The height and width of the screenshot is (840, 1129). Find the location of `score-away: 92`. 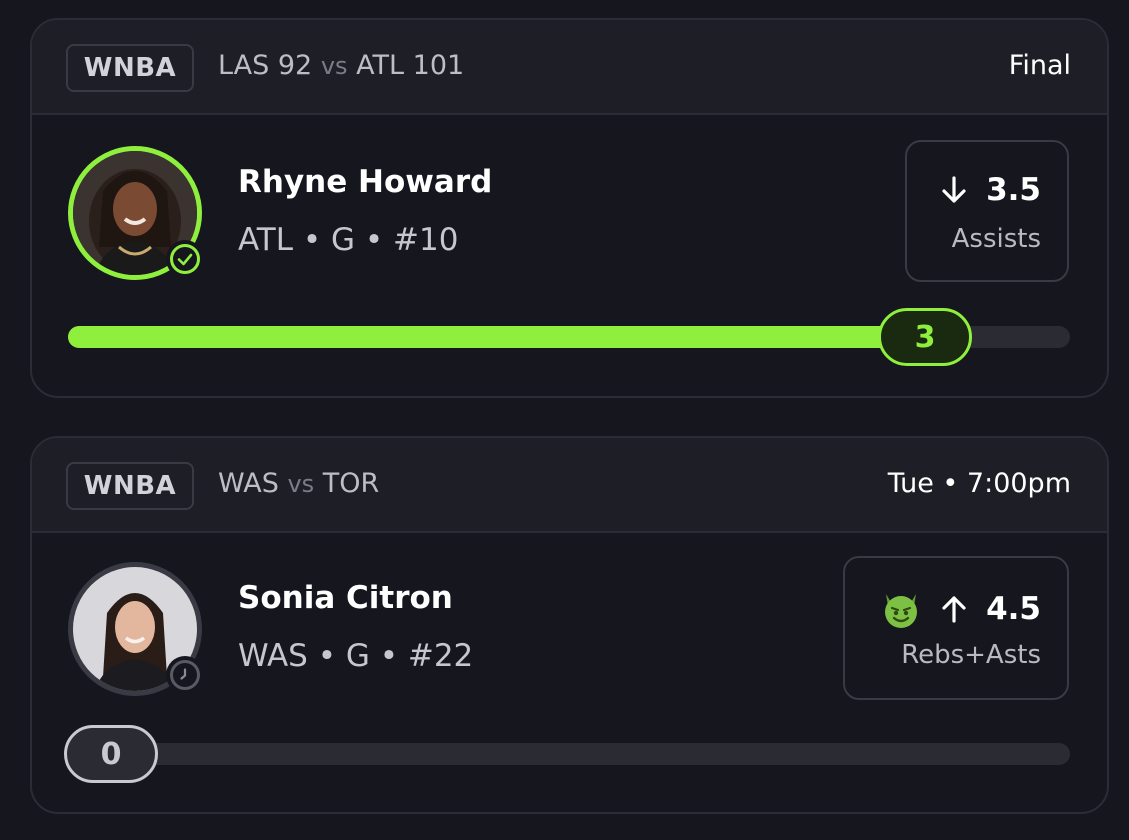

score-away: 92 is located at coordinates (295, 65).